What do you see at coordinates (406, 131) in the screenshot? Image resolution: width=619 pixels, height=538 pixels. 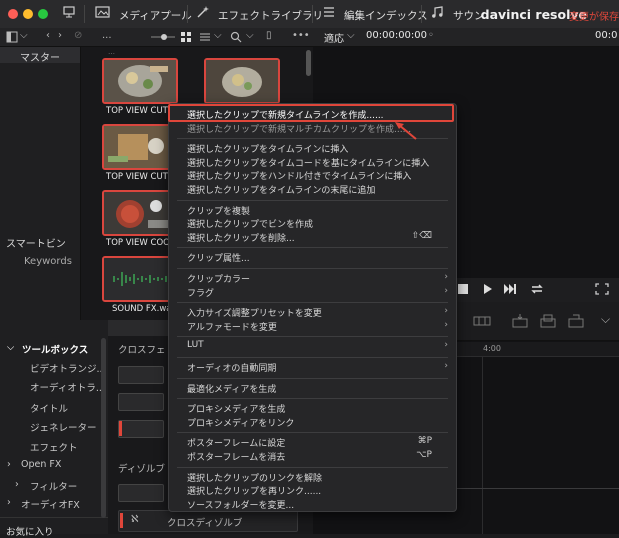 I see `annotation-arrow` at bounding box center [406, 131].